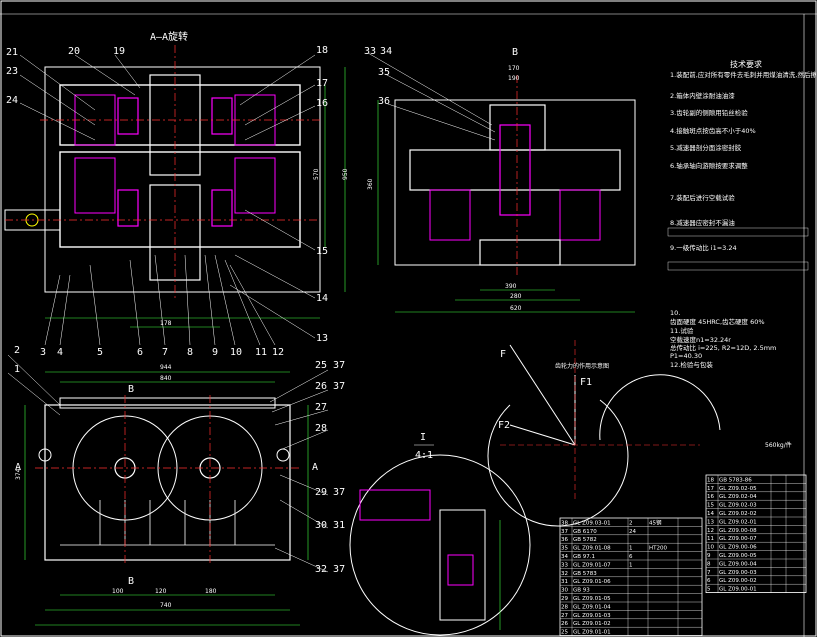 The height and width of the screenshot is (637, 817). Describe the element at coordinates (592, 599) in the screenshot. I see `parts-table-cell: GL Z09.01-05` at that location.